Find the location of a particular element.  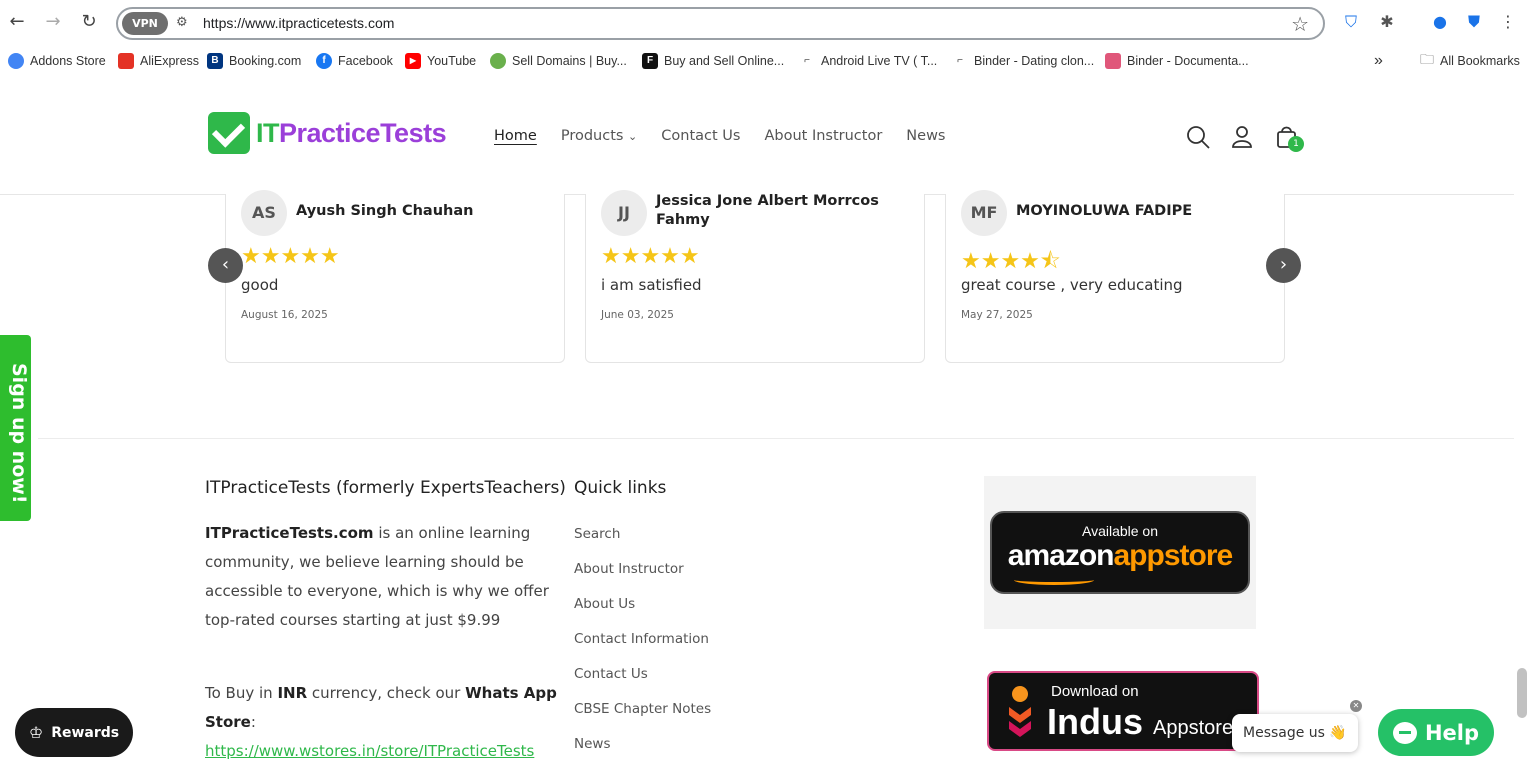

checkmark-logo-icon is located at coordinates (229, 133).